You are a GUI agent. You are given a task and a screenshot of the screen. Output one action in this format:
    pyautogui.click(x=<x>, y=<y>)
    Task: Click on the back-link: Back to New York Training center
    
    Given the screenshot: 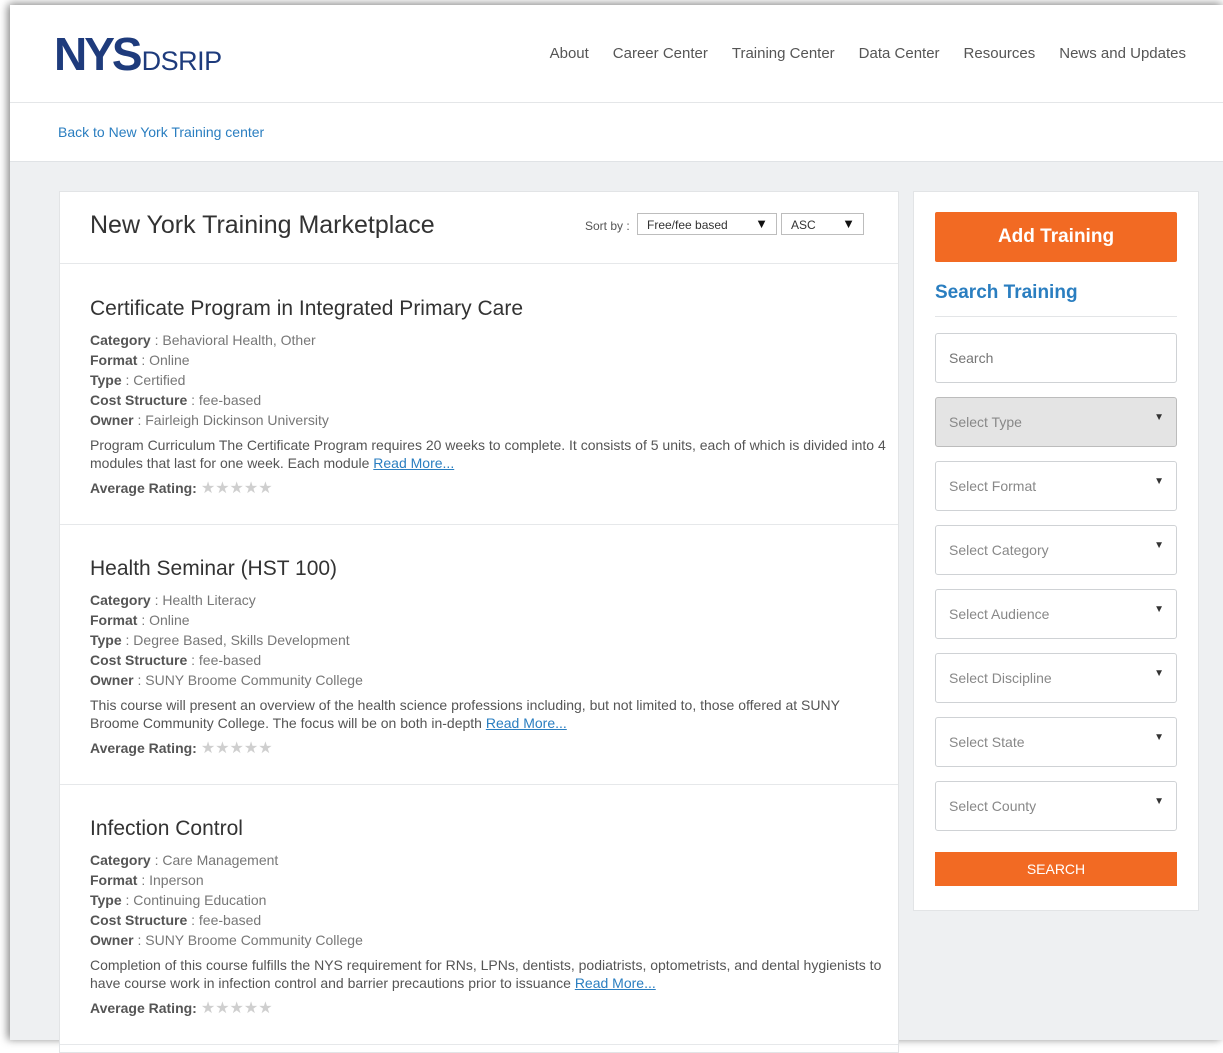 What is the action you would take?
    pyautogui.click(x=161, y=132)
    